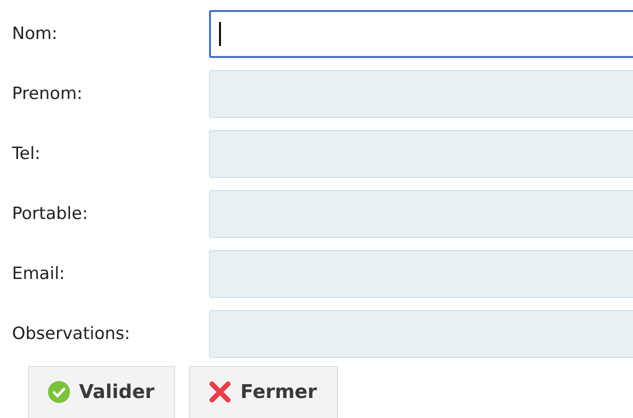 This screenshot has height=418, width=633. Describe the element at coordinates (220, 392) in the screenshot. I see `close-icon` at that location.